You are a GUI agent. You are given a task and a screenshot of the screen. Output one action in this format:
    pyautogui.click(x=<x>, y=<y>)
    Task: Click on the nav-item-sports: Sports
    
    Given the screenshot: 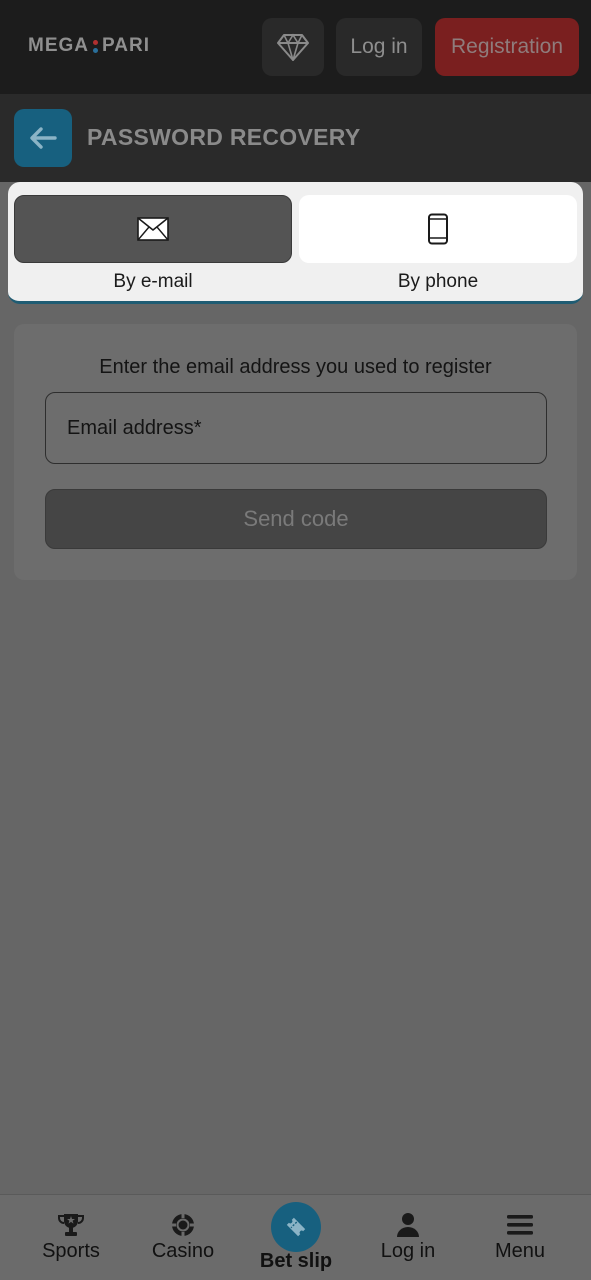 What is the action you would take?
    pyautogui.click(x=71, y=1237)
    